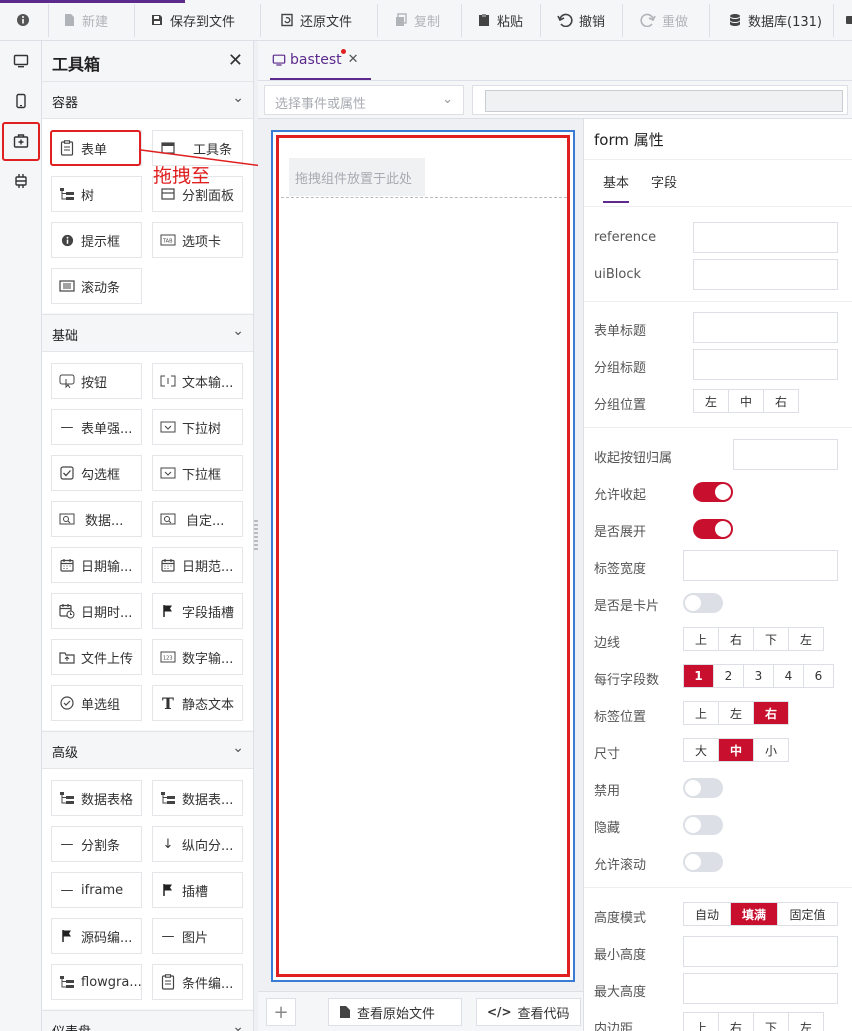  I want to click on seg-option: 3, so click(759, 676).